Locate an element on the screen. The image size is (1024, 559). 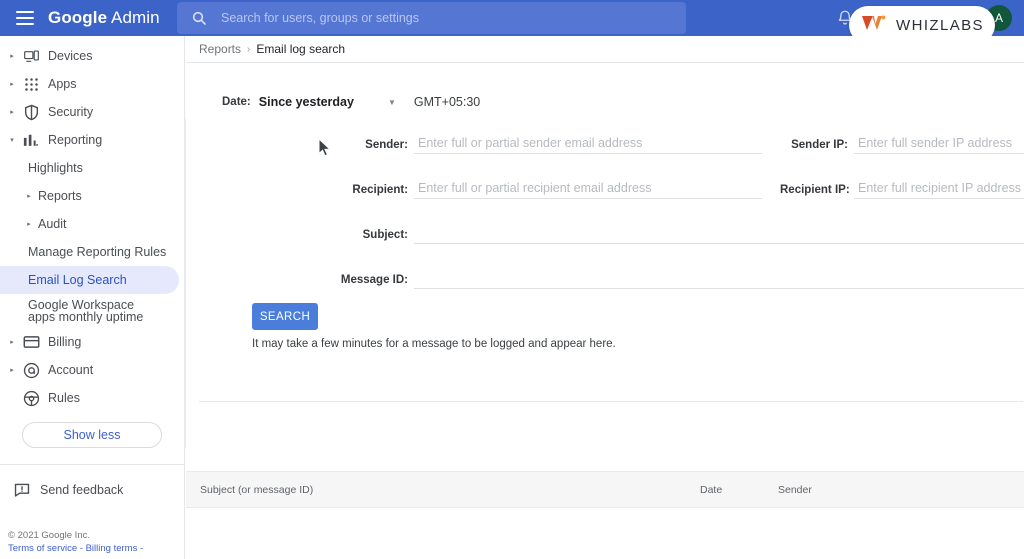
sidebar-item-account: ▸ Account is located at coordinates (92, 370).